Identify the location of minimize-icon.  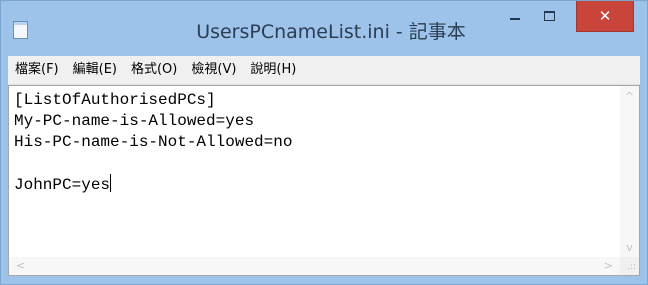
(515, 19).